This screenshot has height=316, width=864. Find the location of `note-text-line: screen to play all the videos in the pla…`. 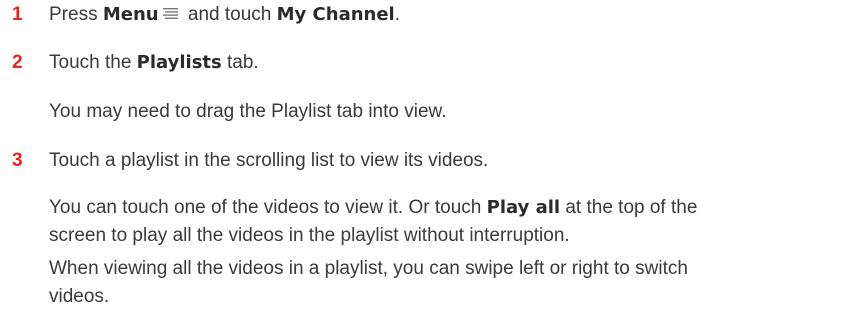

note-text-line: screen to play all the videos in the pla… is located at coordinates (309, 235).